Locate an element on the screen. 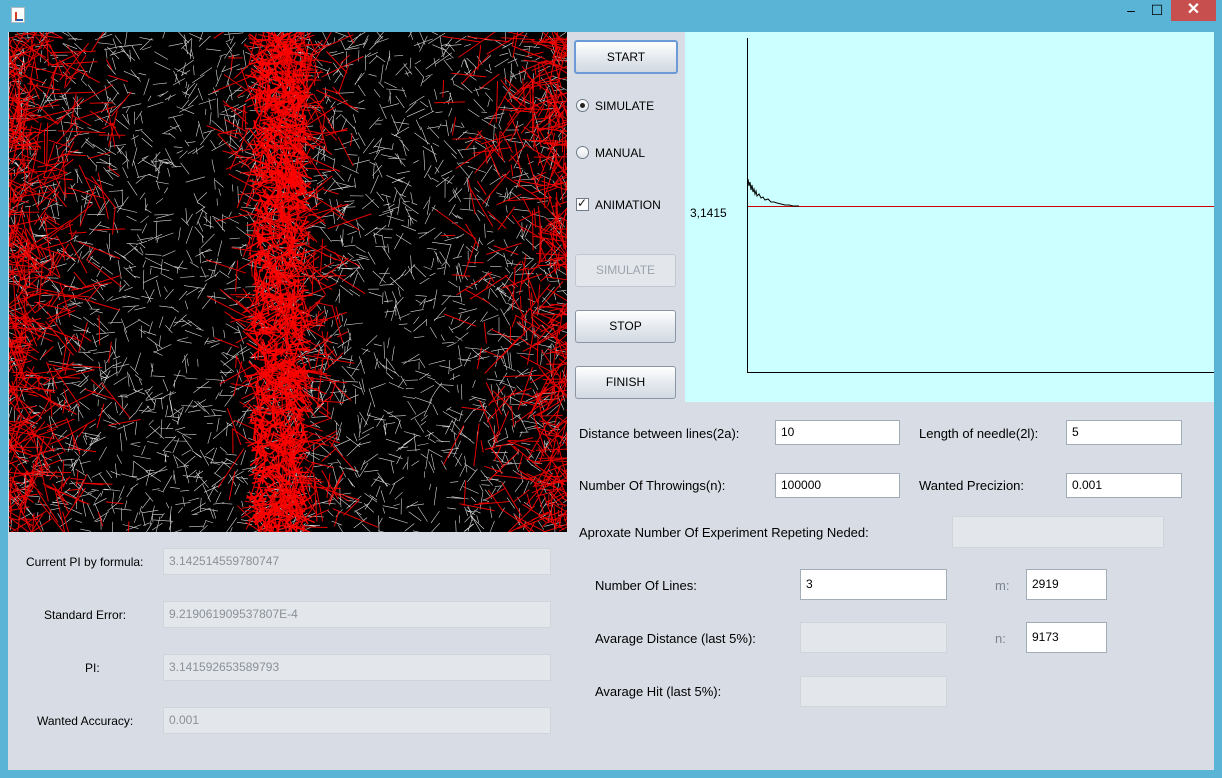  simulate-radio is located at coordinates (582, 105).